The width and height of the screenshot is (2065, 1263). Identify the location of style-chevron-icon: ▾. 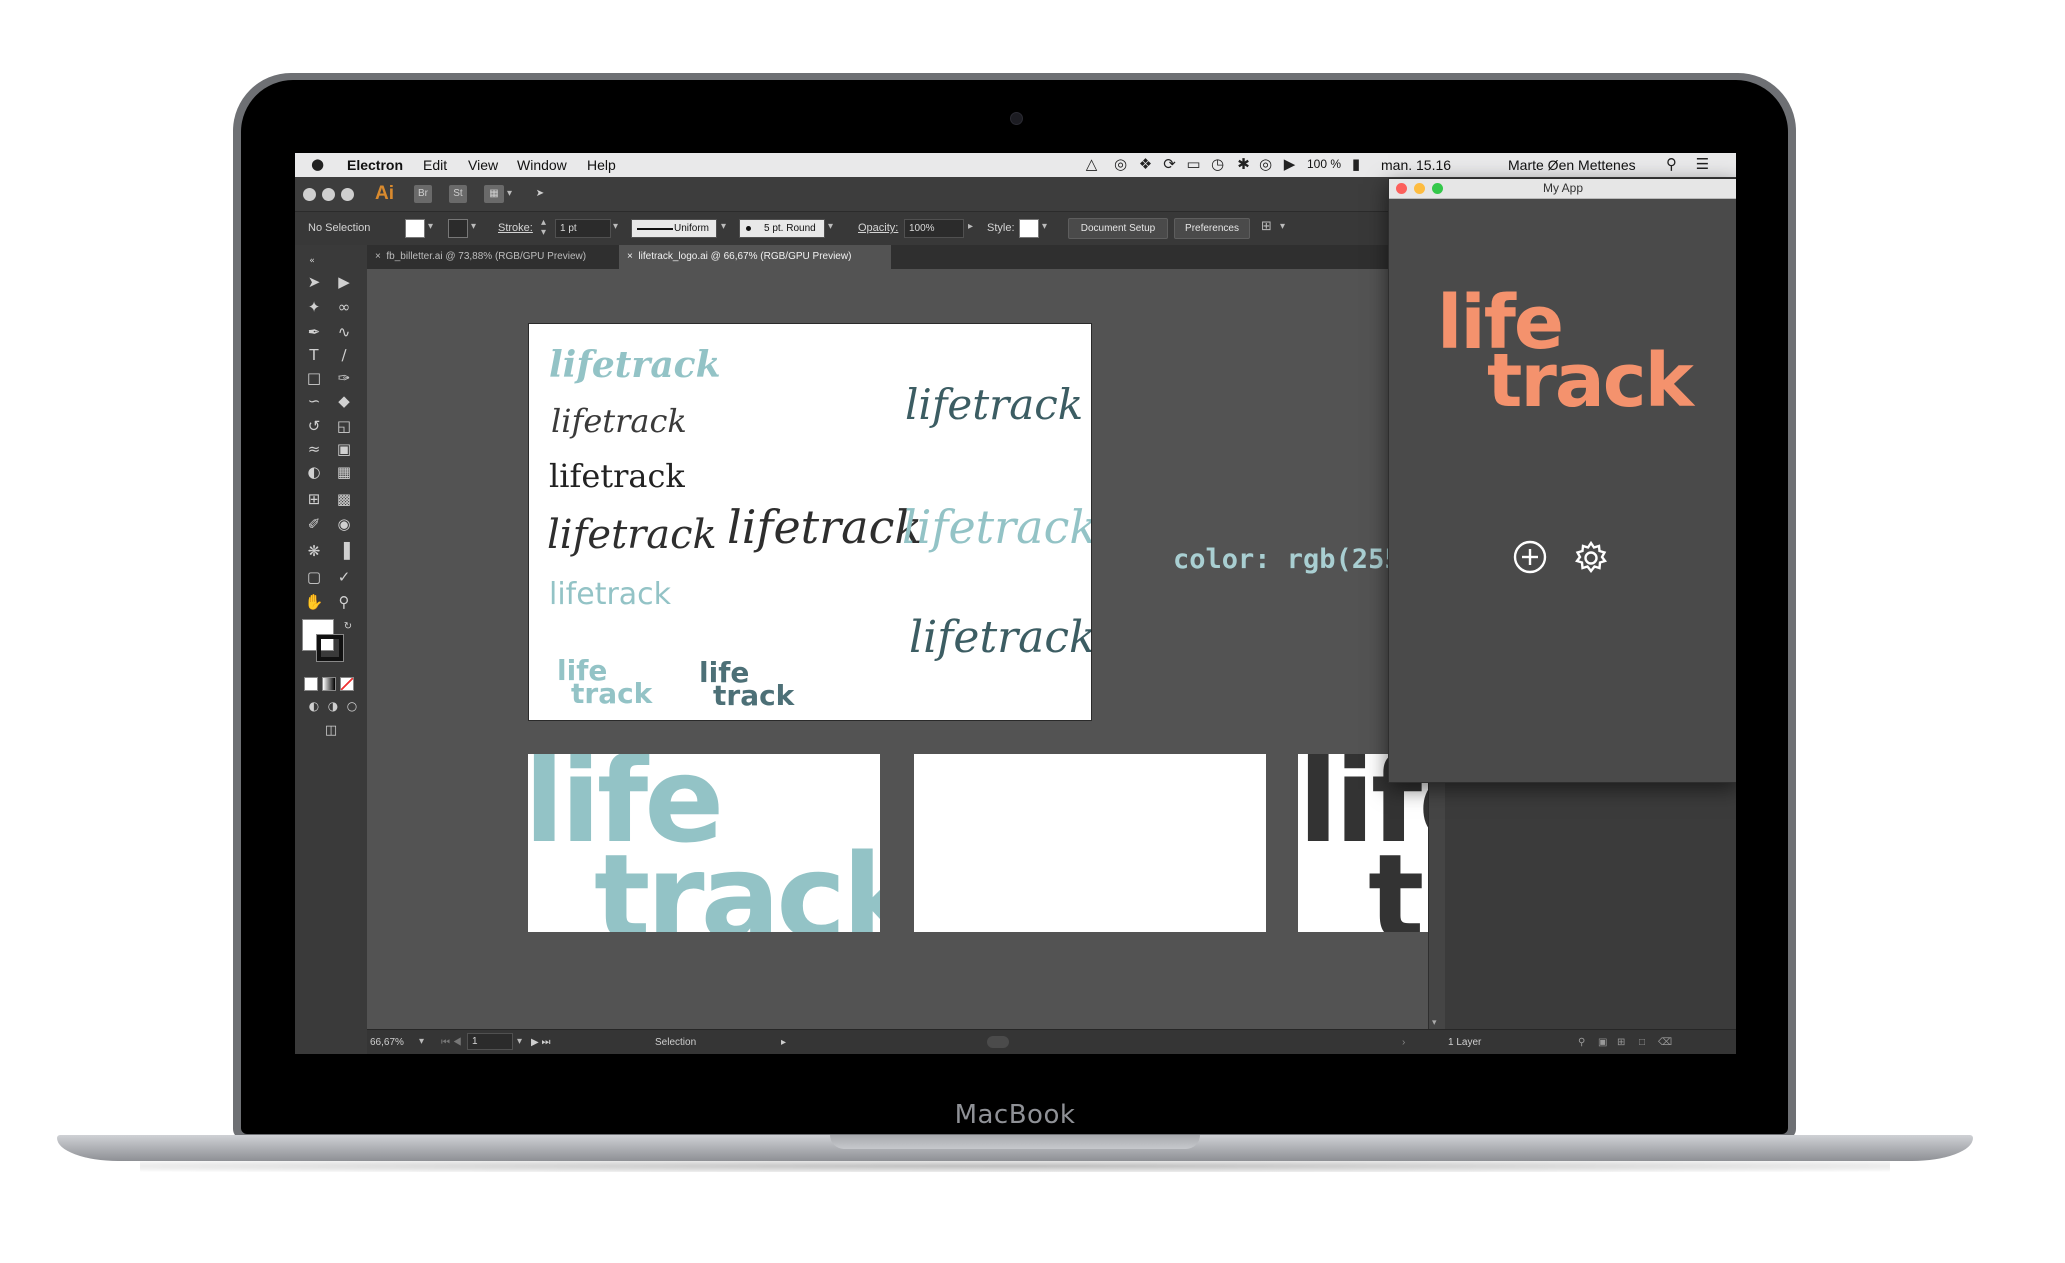
(1044, 226).